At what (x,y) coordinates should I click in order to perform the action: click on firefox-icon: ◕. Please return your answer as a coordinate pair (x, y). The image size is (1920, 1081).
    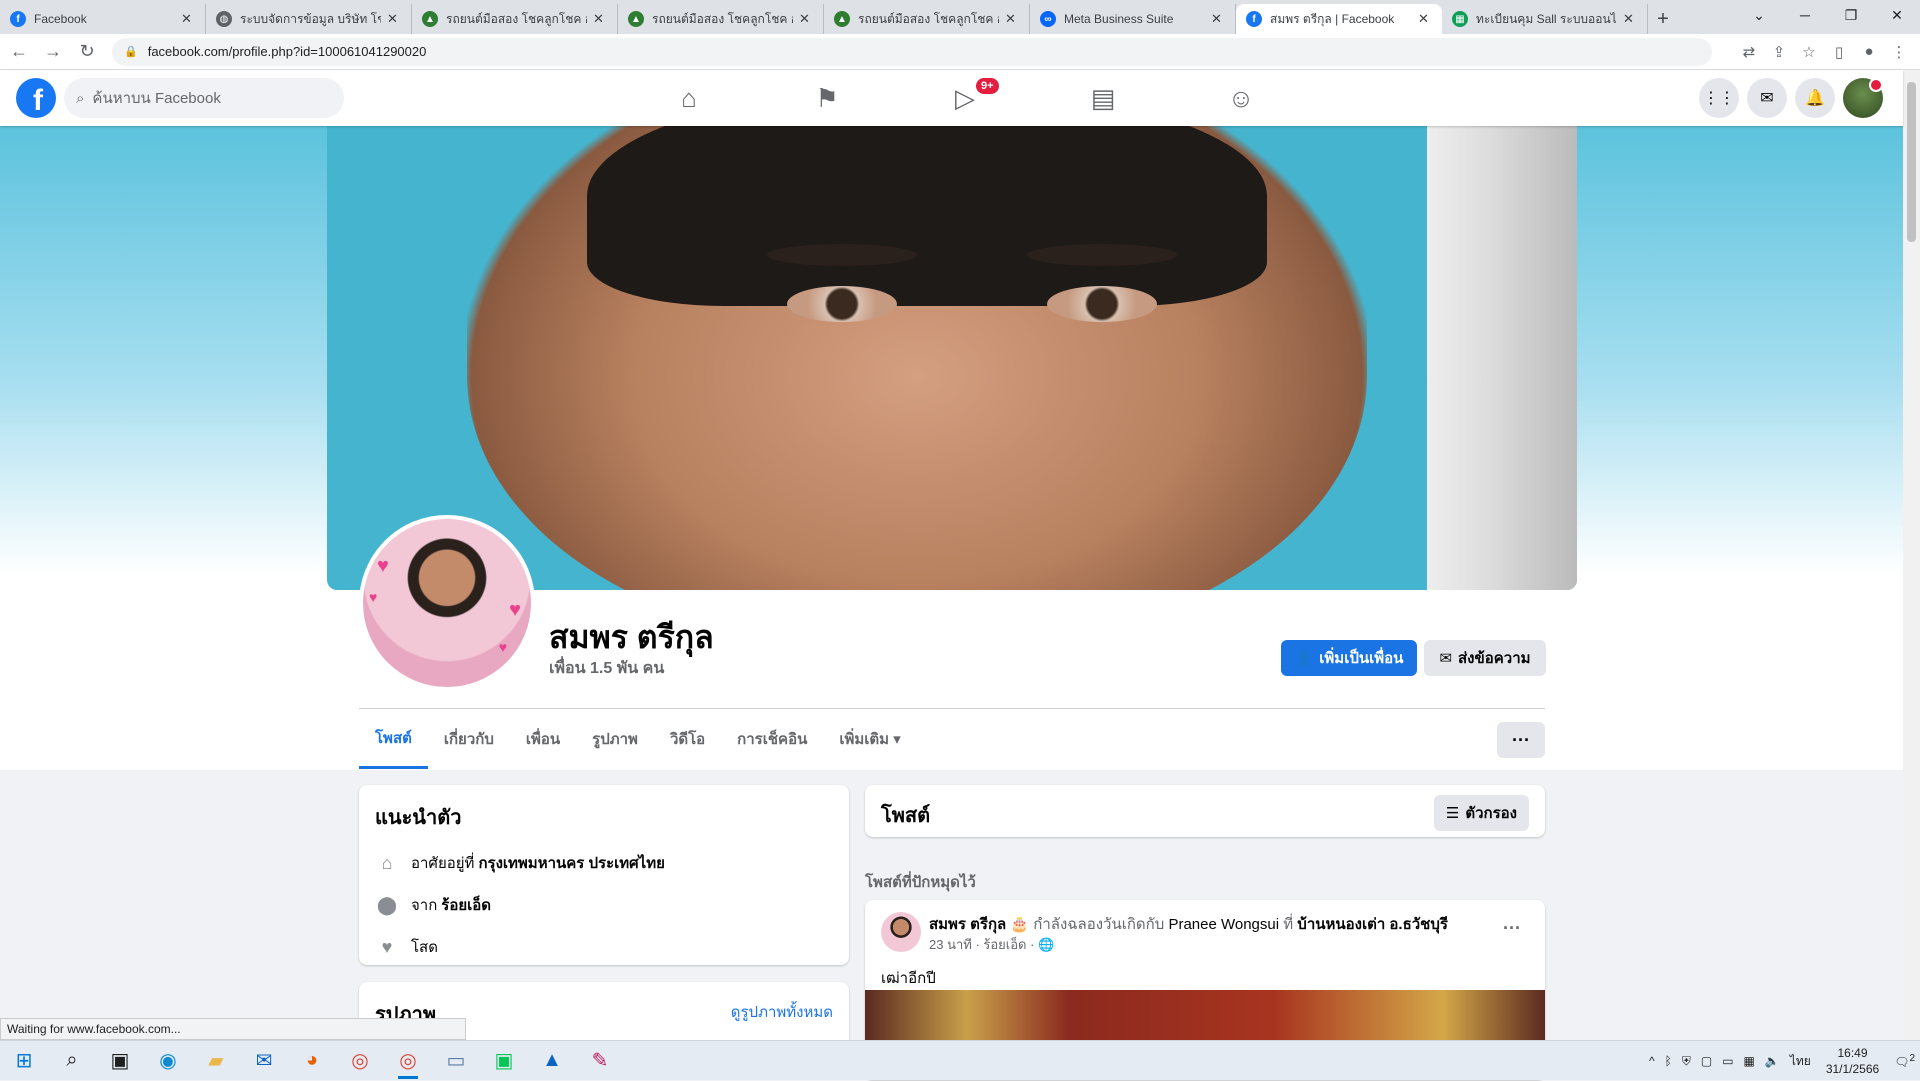
    Looking at the image, I should click on (312, 1061).